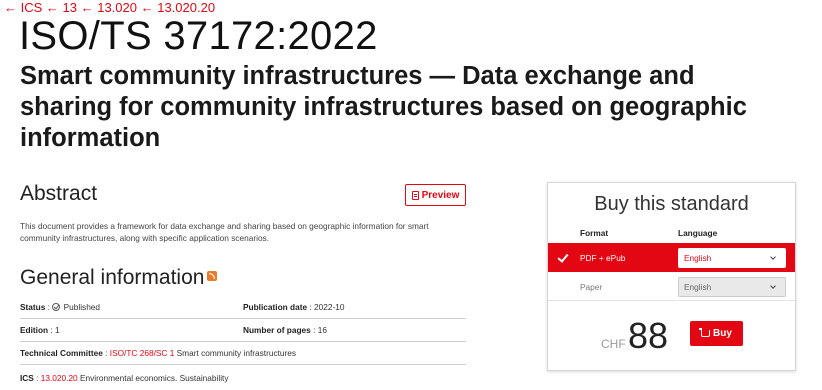  What do you see at coordinates (236, 353) in the screenshot?
I see `committee-name: Smart community infrastructures` at bounding box center [236, 353].